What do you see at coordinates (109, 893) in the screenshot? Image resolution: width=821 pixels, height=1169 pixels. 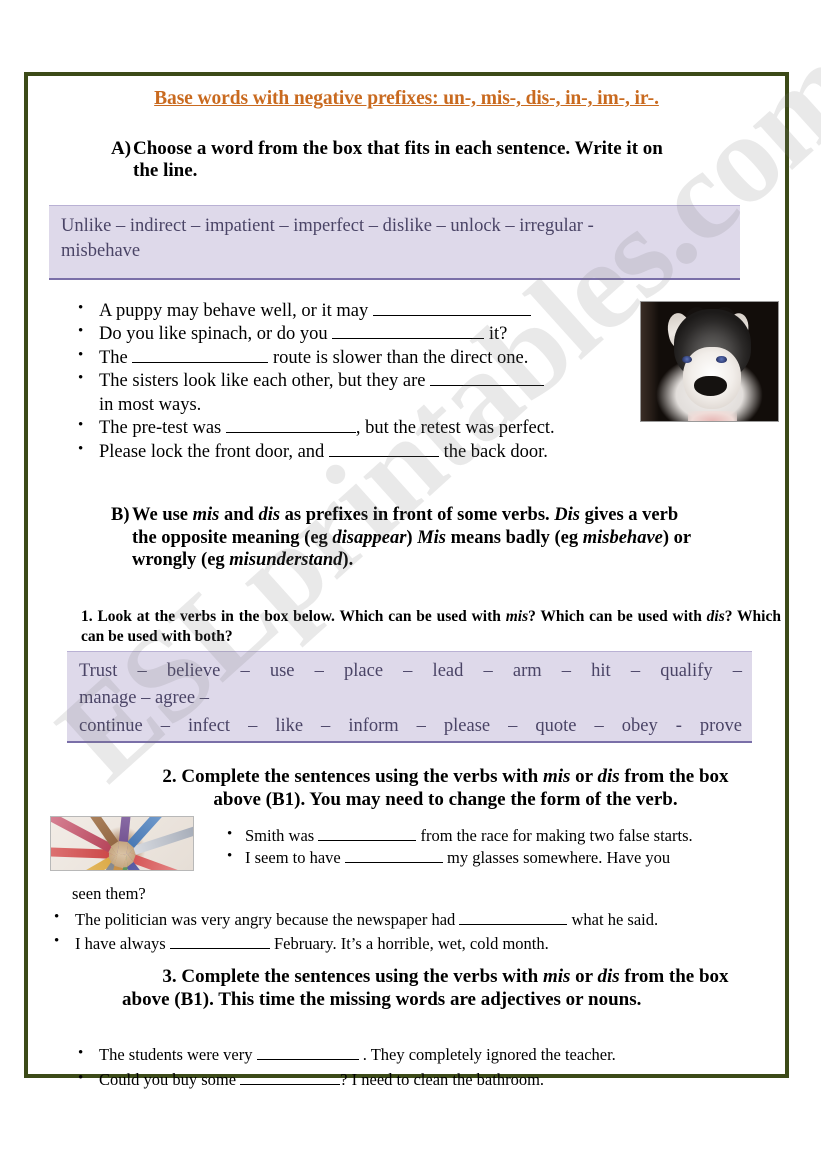 I see `task-b2-sentence-continuation: seen them?` at bounding box center [109, 893].